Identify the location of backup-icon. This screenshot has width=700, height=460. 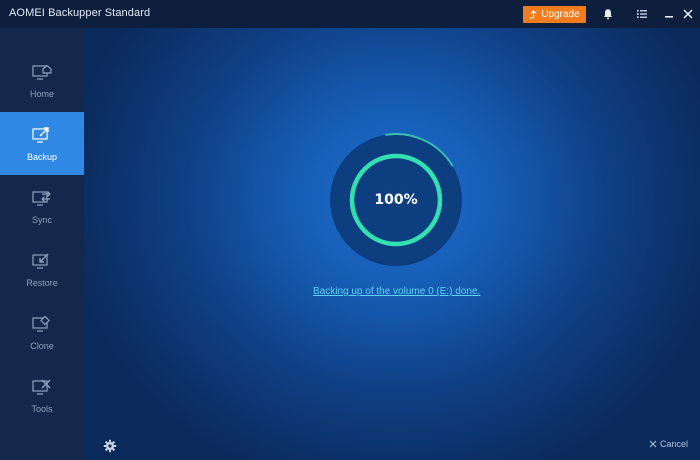
(40, 134).